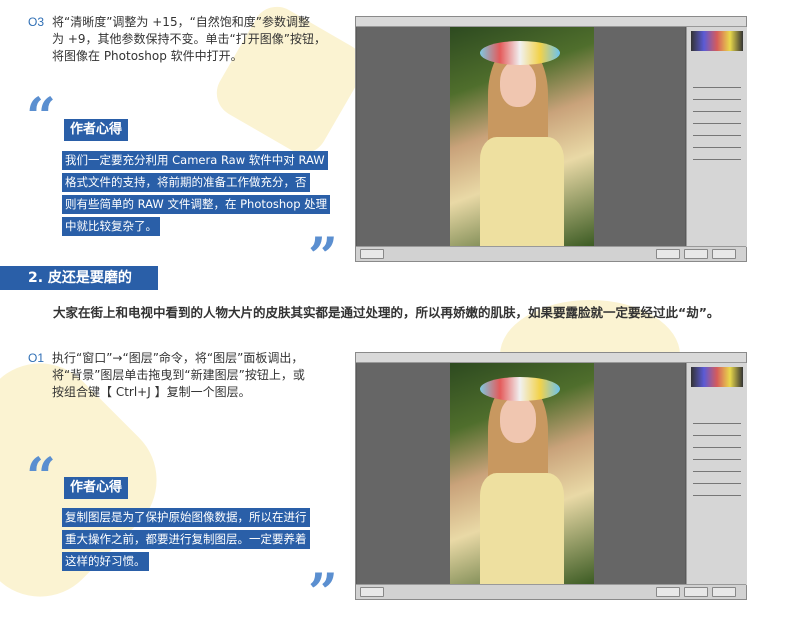 The height and width of the screenshot is (633, 800). What do you see at coordinates (151, 392) in the screenshot?
I see `step-text-line: 按组合键【 Ctrl+J 】复制一个图层。` at bounding box center [151, 392].